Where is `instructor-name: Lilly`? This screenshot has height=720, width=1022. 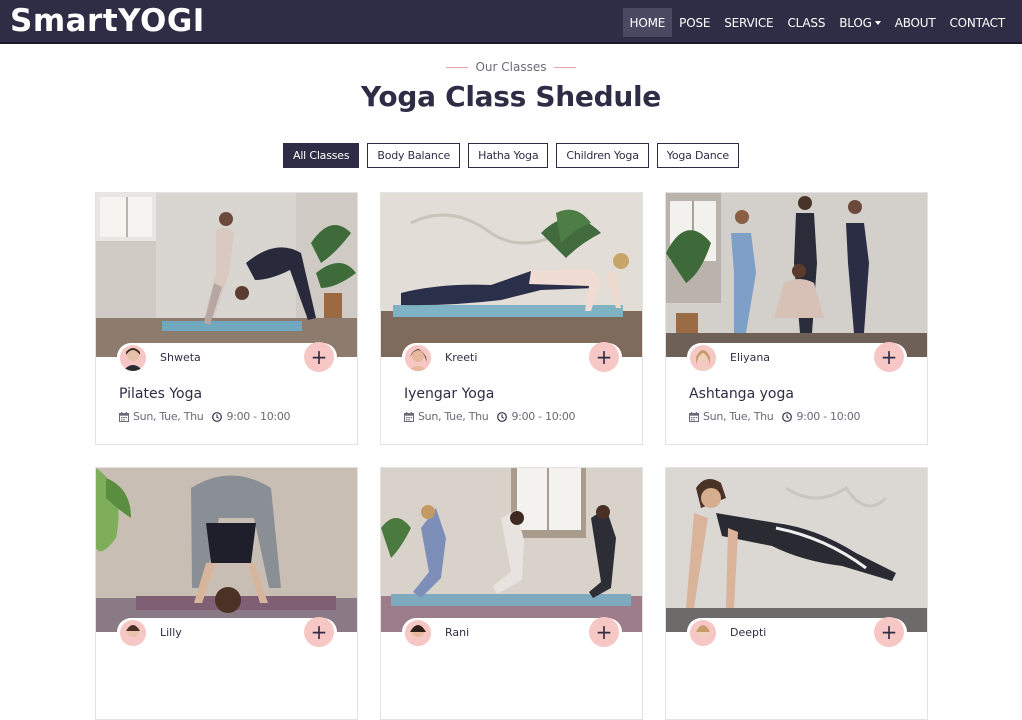 instructor-name: Lilly is located at coordinates (171, 632).